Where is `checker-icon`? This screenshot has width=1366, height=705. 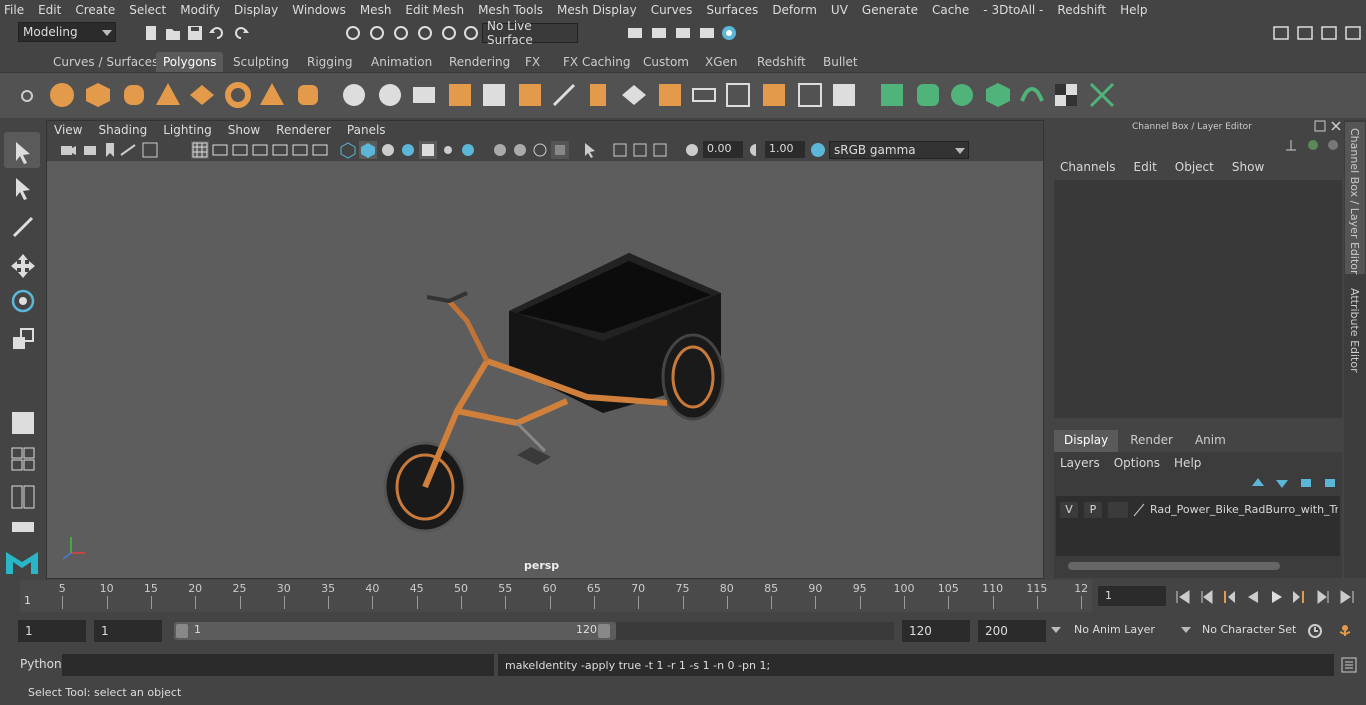
checker-icon is located at coordinates (1066, 95).